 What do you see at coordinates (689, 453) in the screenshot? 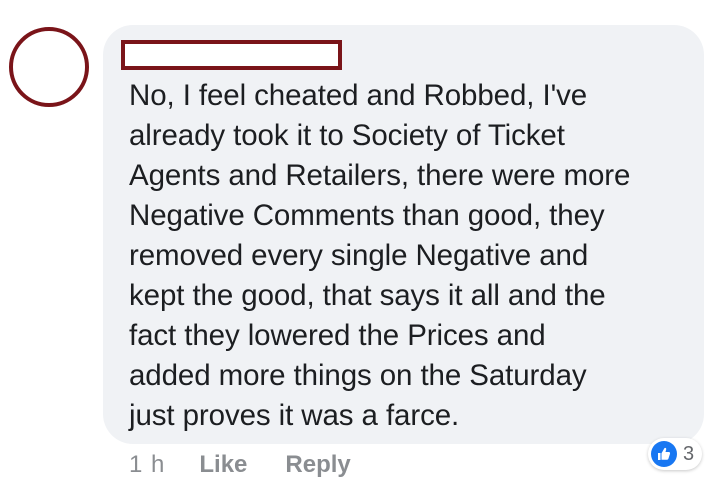
I see `reaction-count: 3` at bounding box center [689, 453].